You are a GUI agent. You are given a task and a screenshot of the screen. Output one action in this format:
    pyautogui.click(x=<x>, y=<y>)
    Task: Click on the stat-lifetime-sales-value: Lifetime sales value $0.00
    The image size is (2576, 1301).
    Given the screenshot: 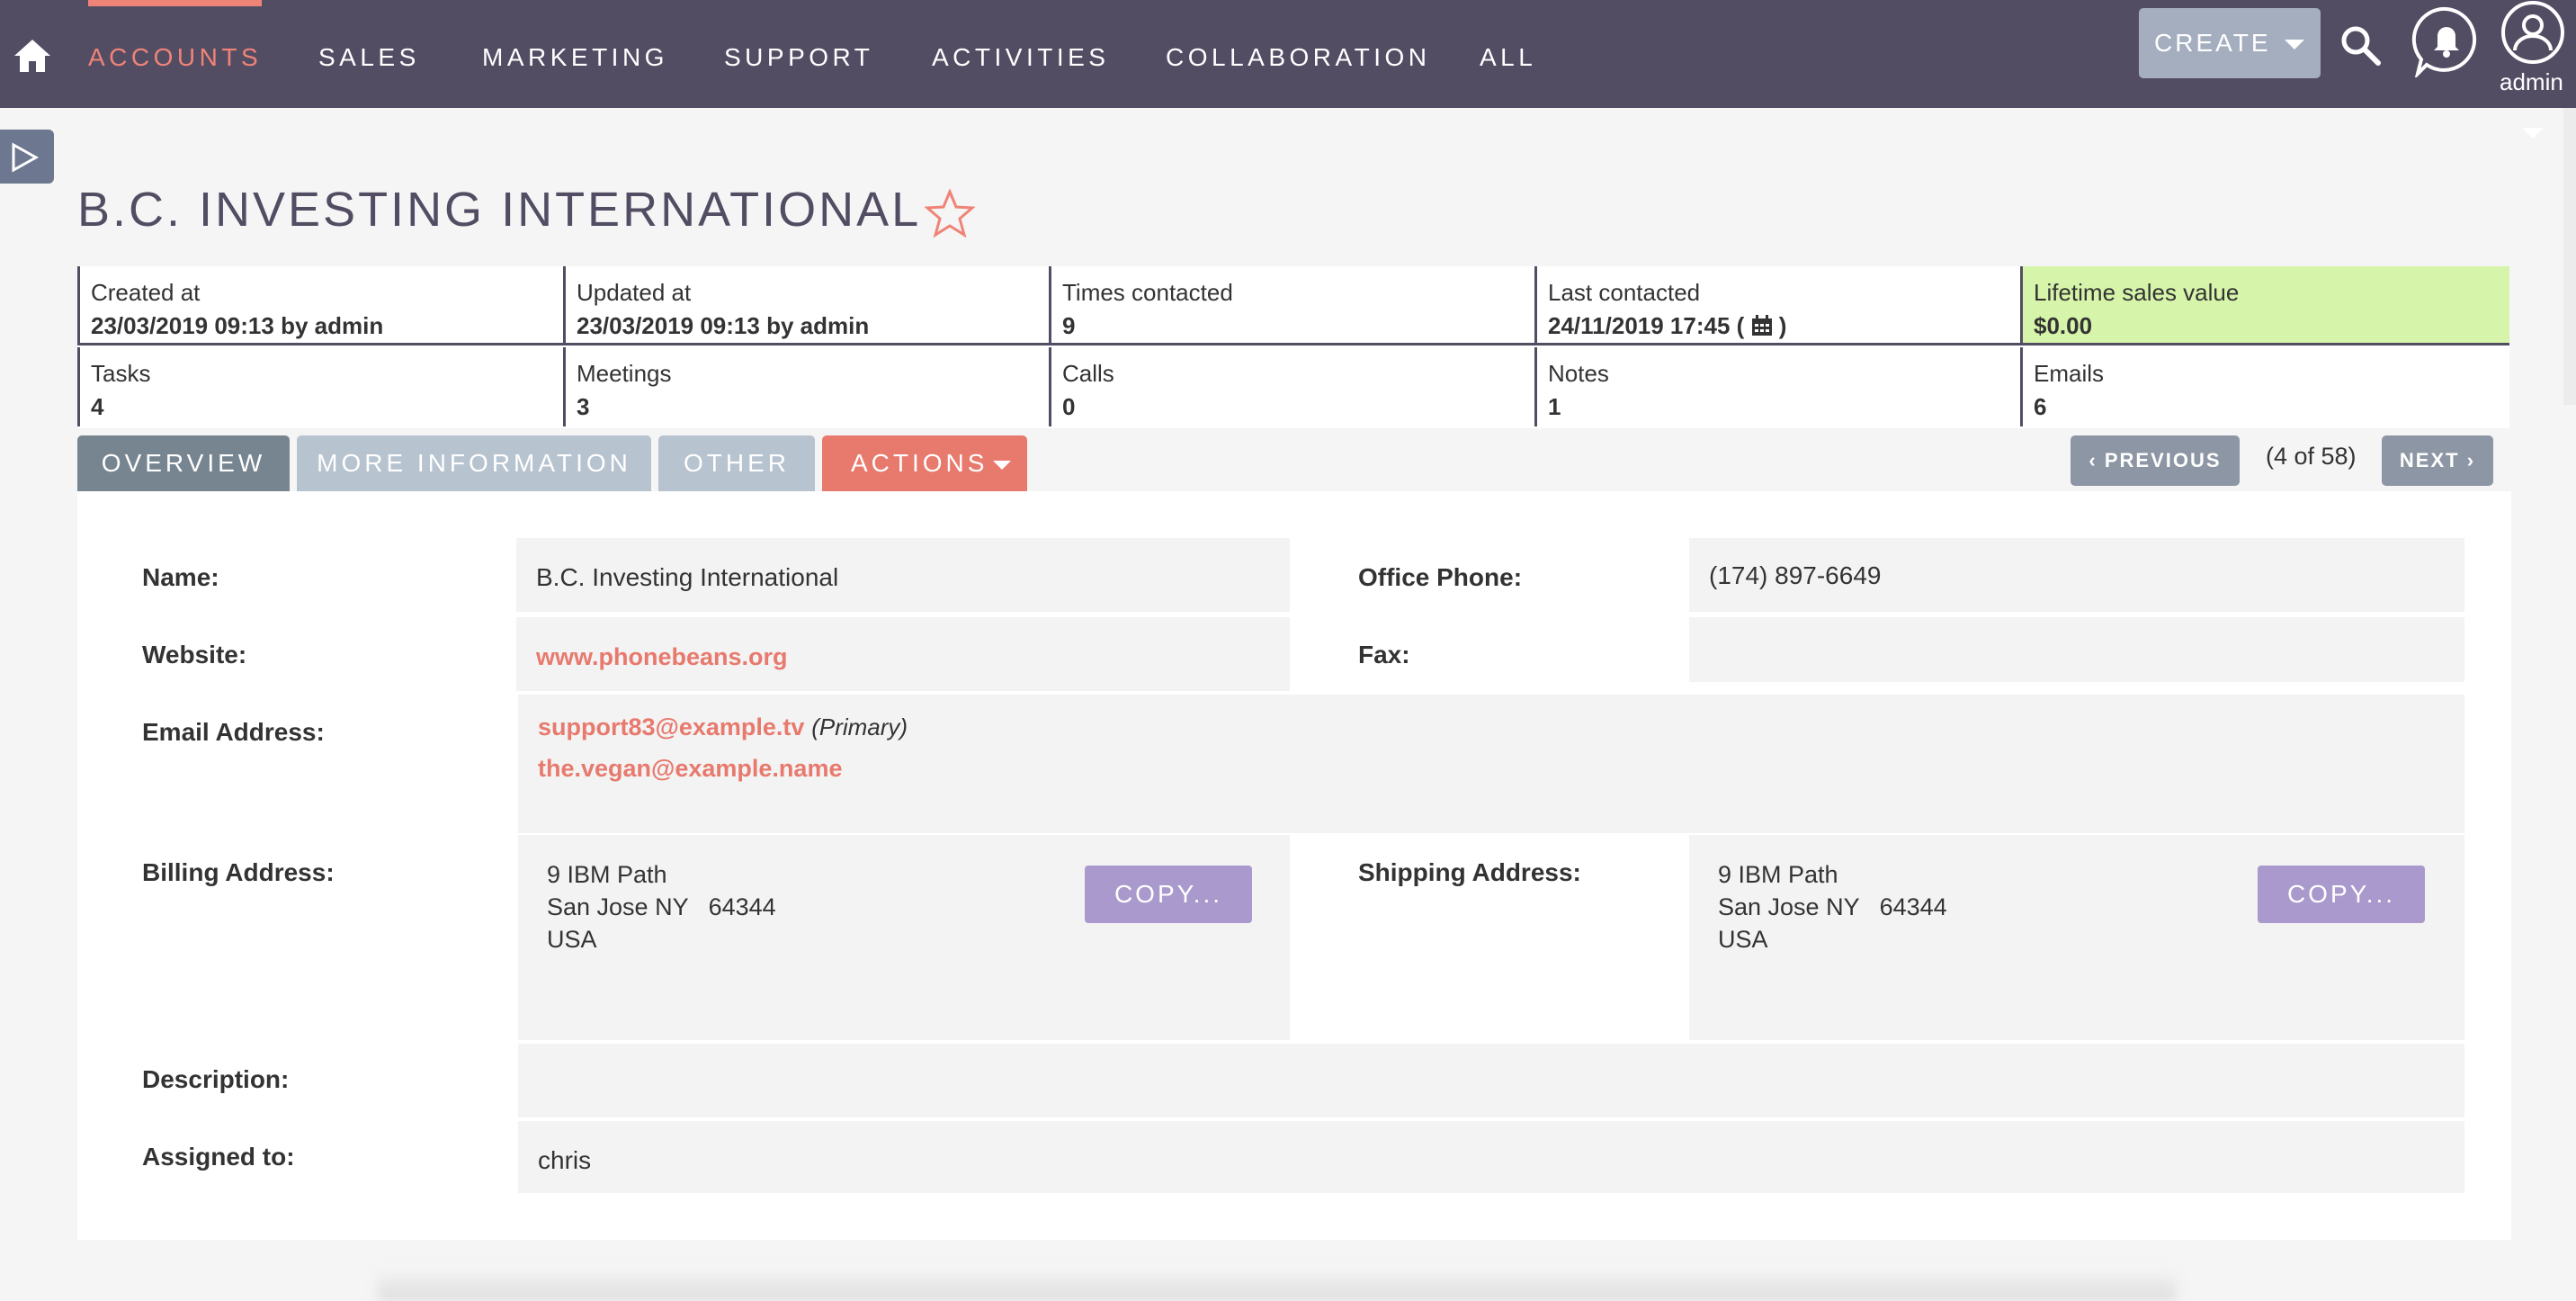 What is the action you would take?
    pyautogui.click(x=2264, y=305)
    